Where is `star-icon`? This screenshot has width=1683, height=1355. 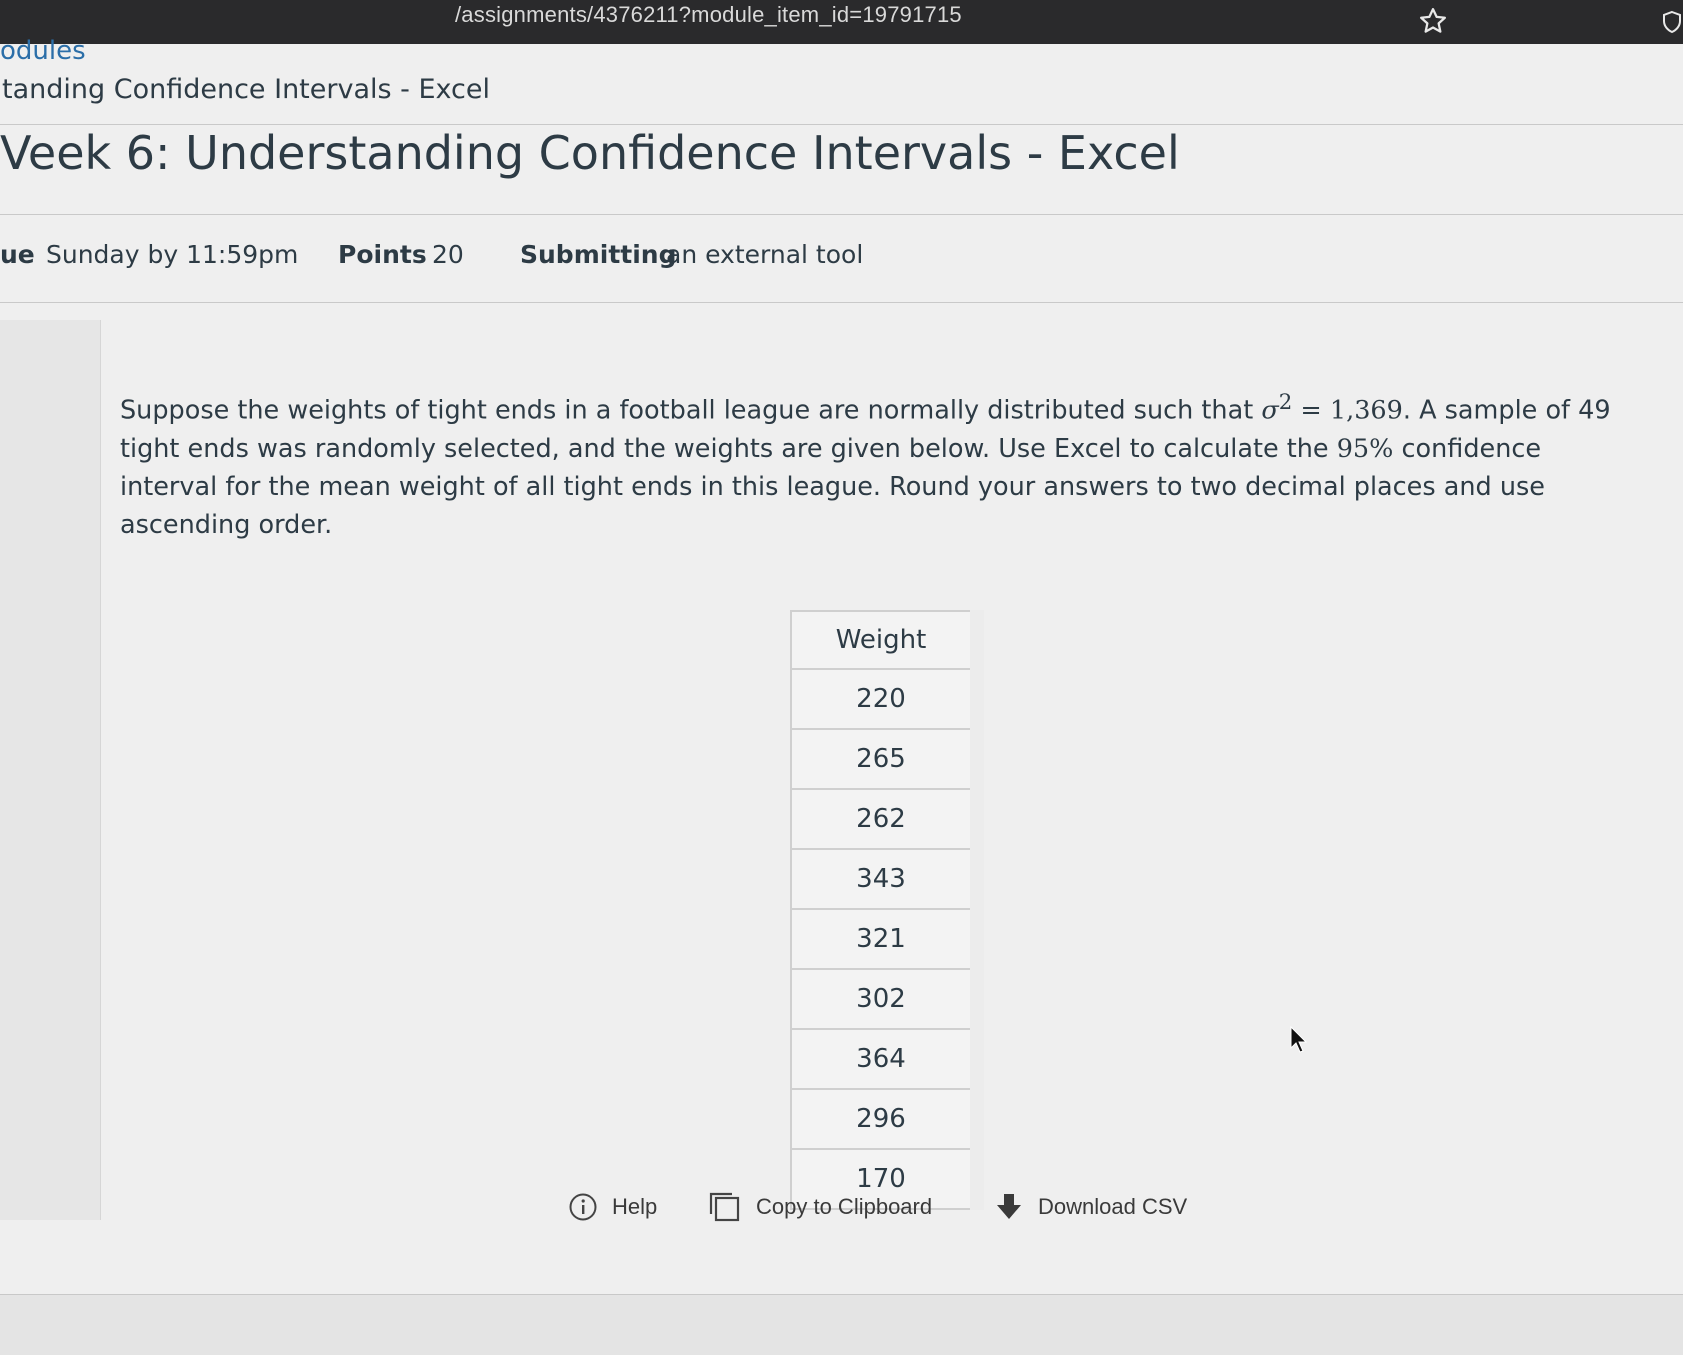 star-icon is located at coordinates (1433, 21).